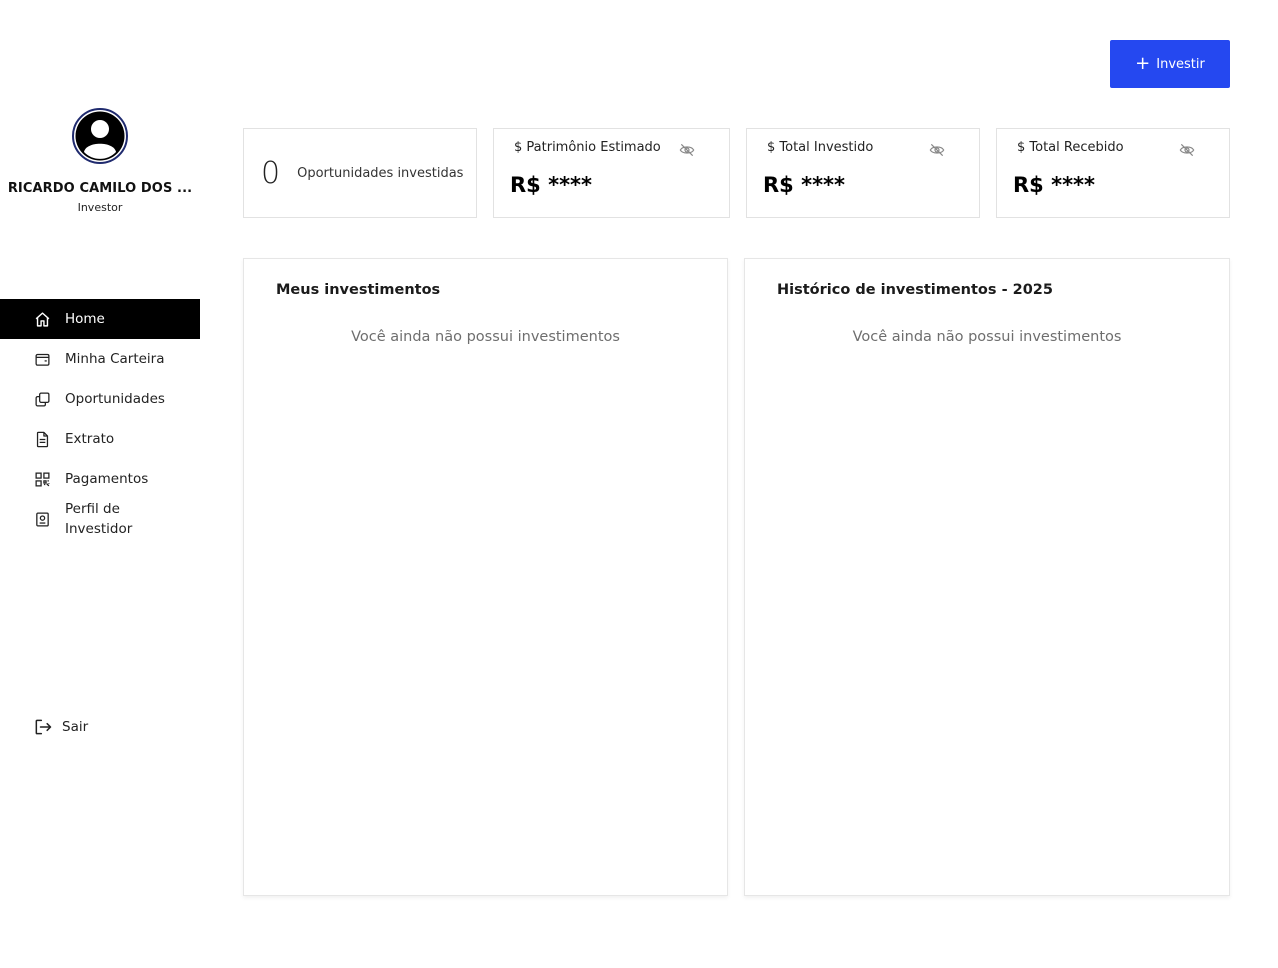  Describe the element at coordinates (100, 207) in the screenshot. I see `user-role: Investor` at that location.